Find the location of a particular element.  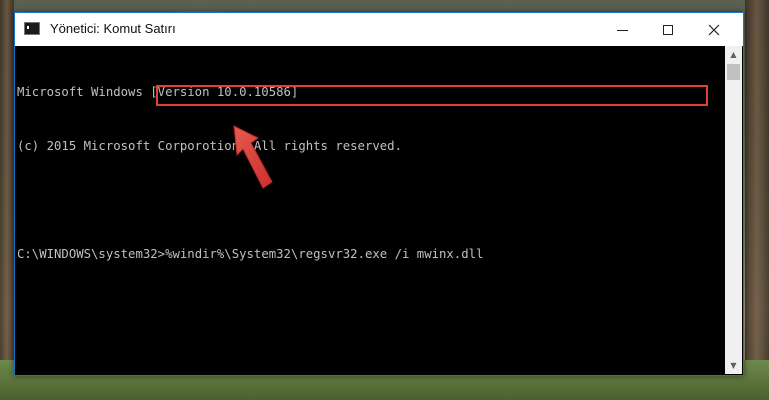

scroll-thumb is located at coordinates (733, 72).